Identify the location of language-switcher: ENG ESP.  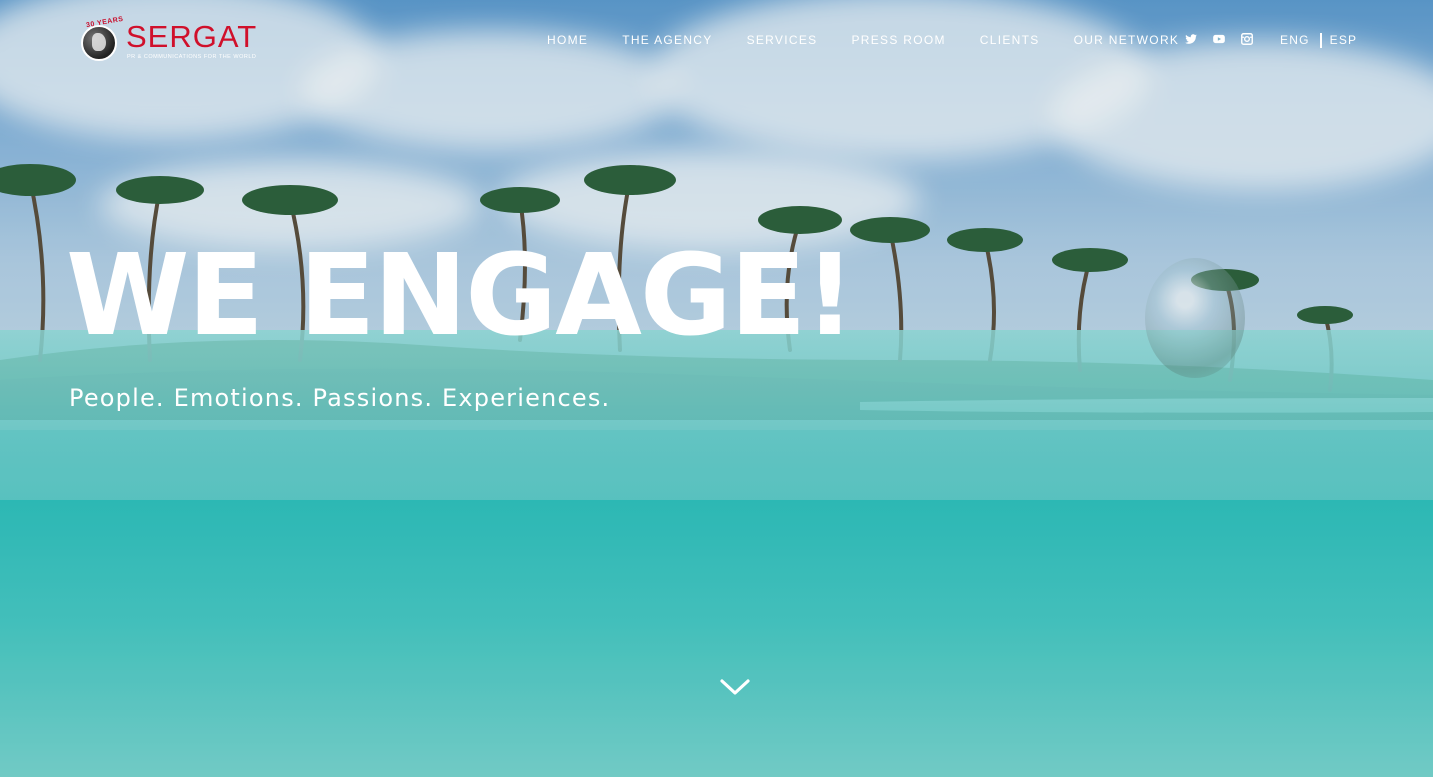
(1318, 40).